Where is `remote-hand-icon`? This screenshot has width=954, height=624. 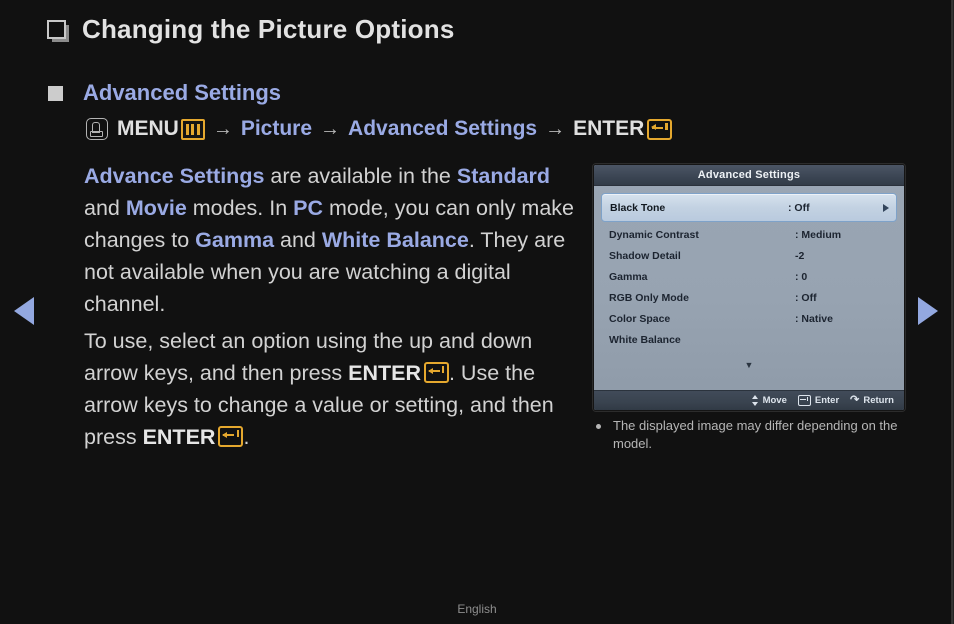 remote-hand-icon is located at coordinates (97, 129).